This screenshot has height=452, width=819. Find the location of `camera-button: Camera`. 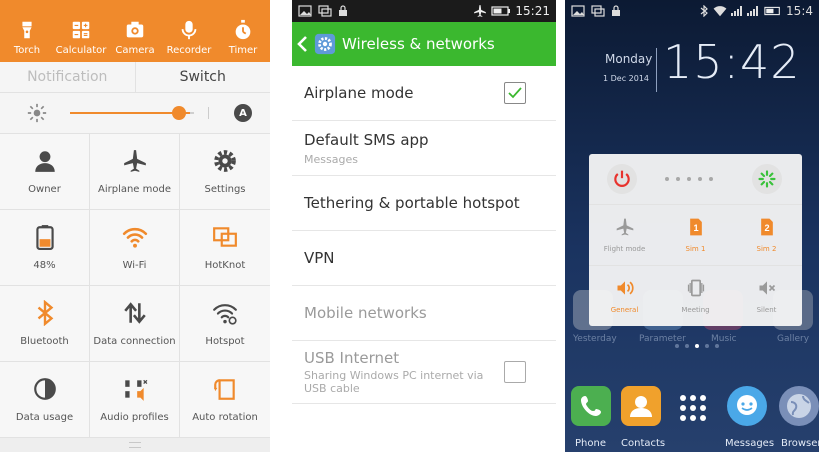

camera-button: Camera is located at coordinates (135, 31).